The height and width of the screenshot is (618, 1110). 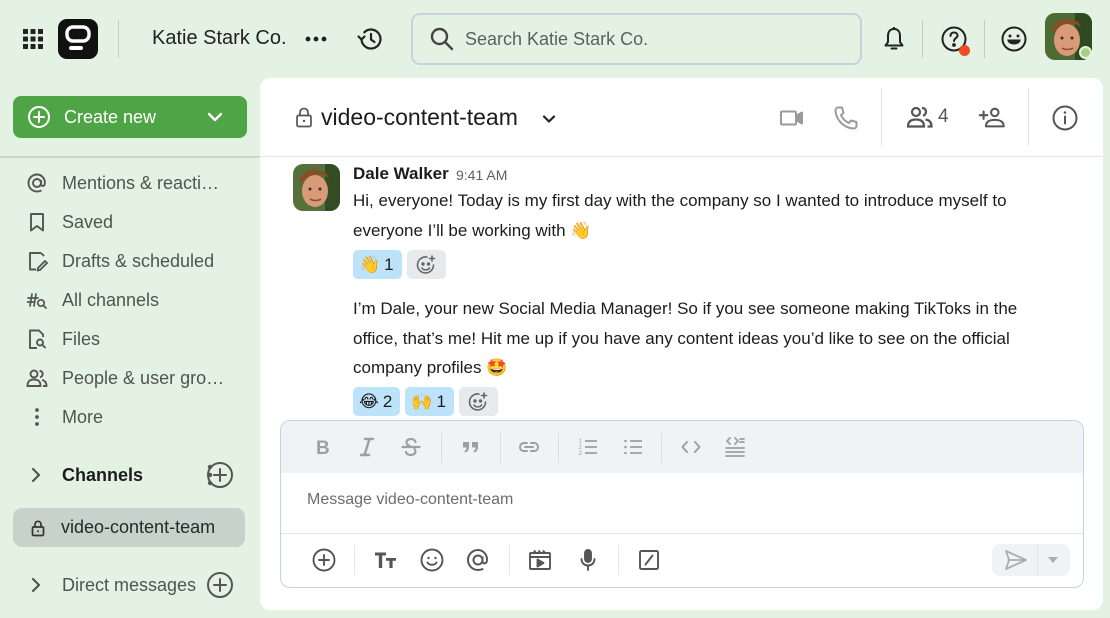 What do you see at coordinates (430, 367) in the screenshot?
I see `message-line: company profiles 🤩` at bounding box center [430, 367].